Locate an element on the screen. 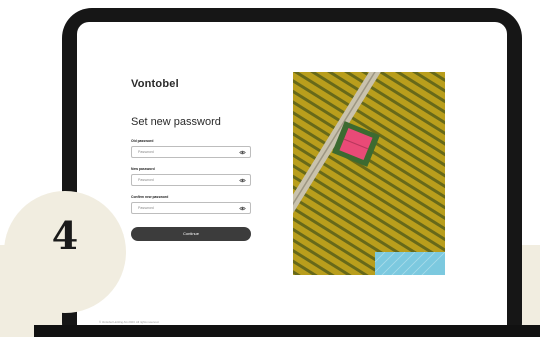 This screenshot has width=540, height=337. confirm-password-label: Confirm new password is located at coordinates (150, 197).